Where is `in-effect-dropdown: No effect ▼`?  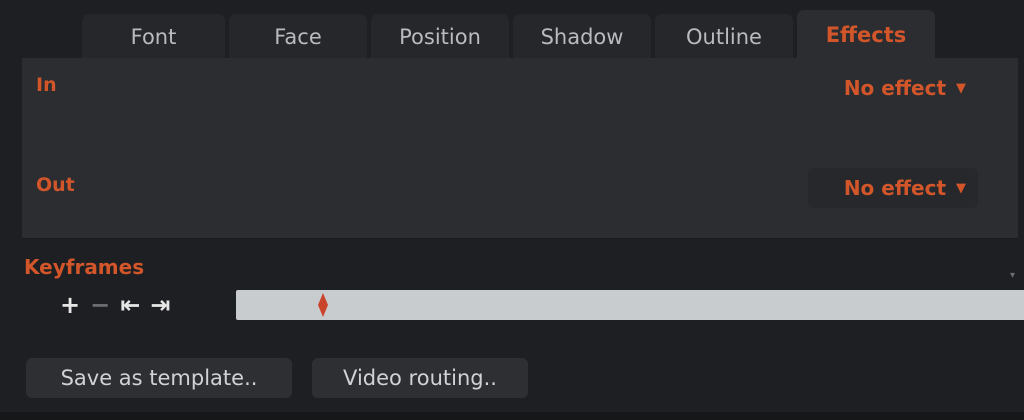
in-effect-dropdown: No effect ▼ is located at coordinates (893, 88).